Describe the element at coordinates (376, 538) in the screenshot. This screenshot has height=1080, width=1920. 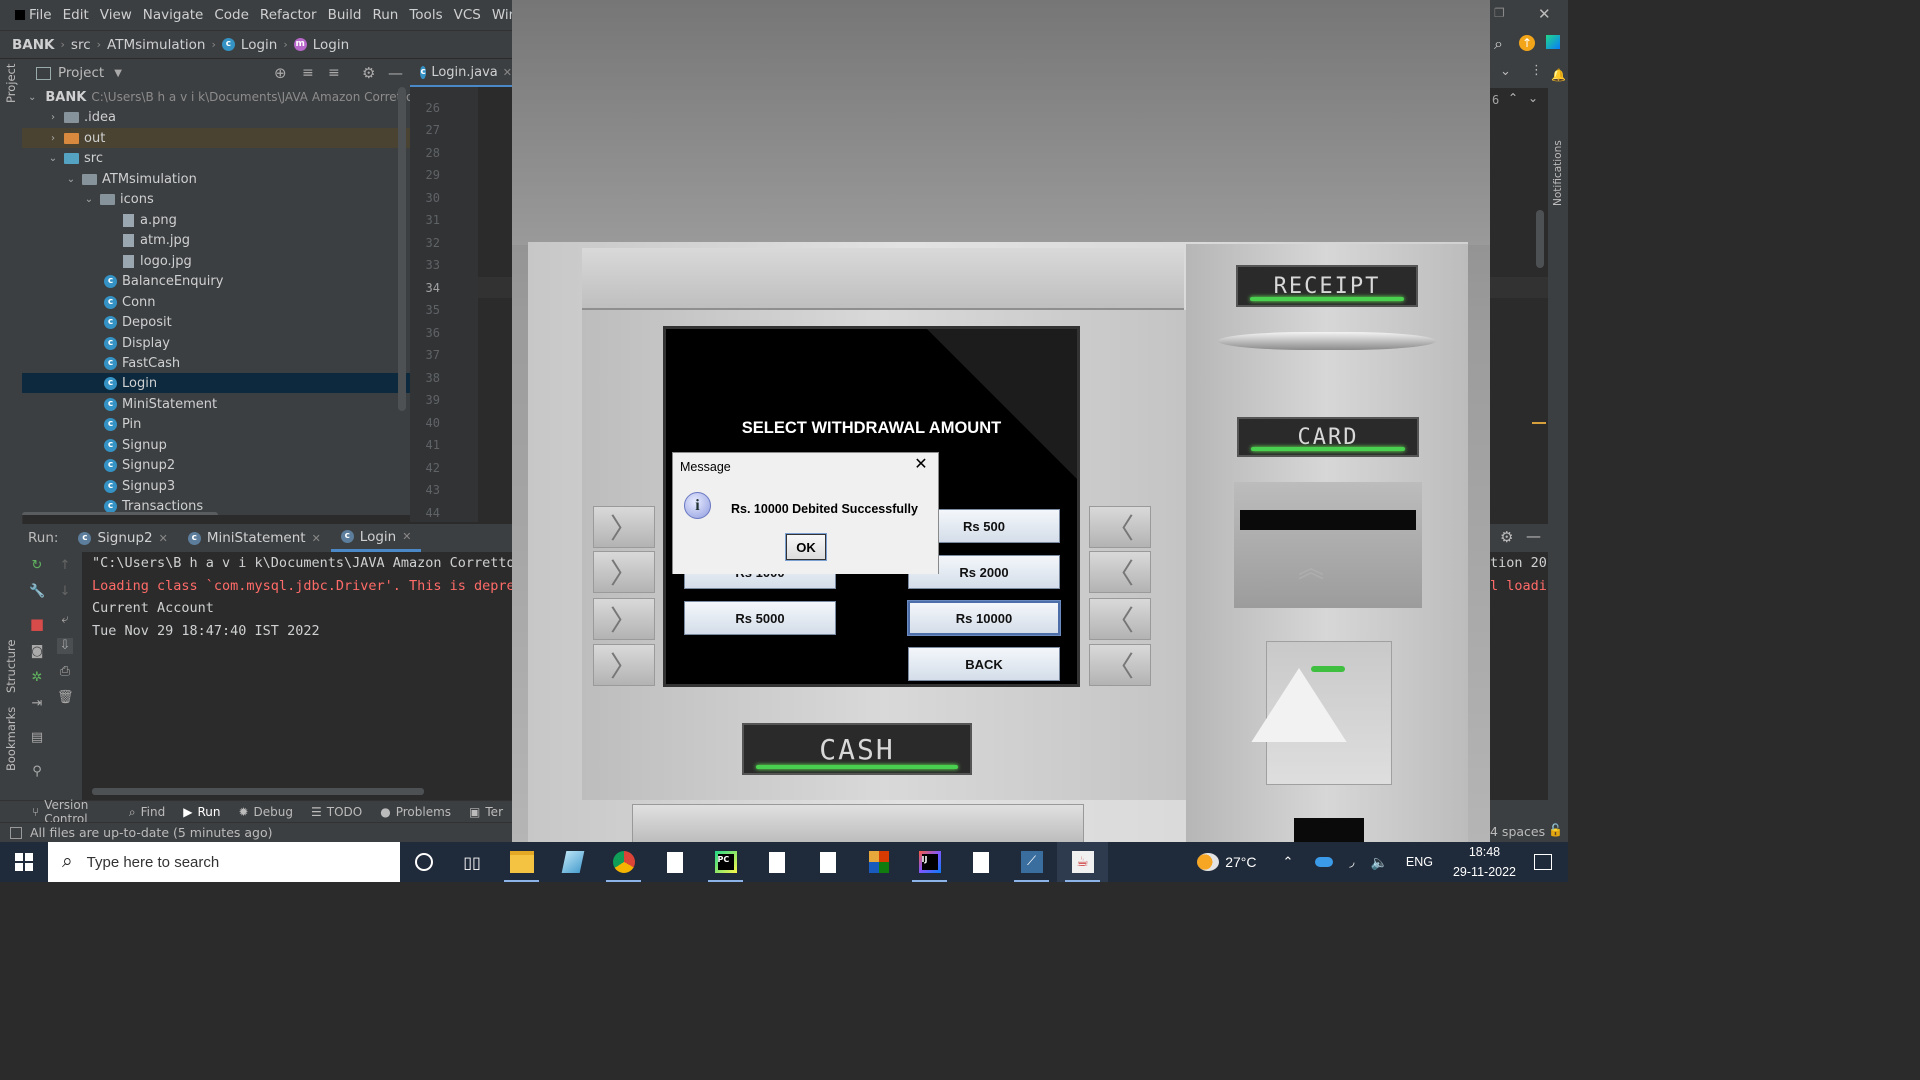
I see `run-tab-login: c Login ✕` at that location.